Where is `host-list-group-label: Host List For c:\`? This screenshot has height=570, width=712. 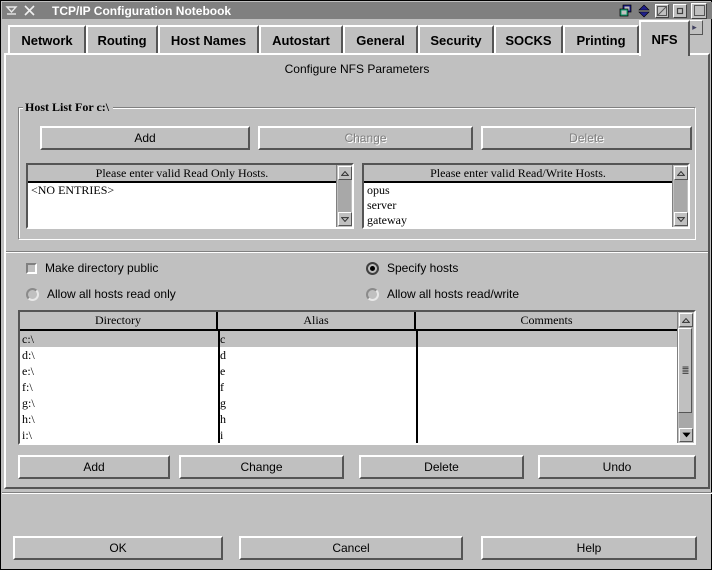 host-list-group-label: Host List For c:\ is located at coordinates (68, 107).